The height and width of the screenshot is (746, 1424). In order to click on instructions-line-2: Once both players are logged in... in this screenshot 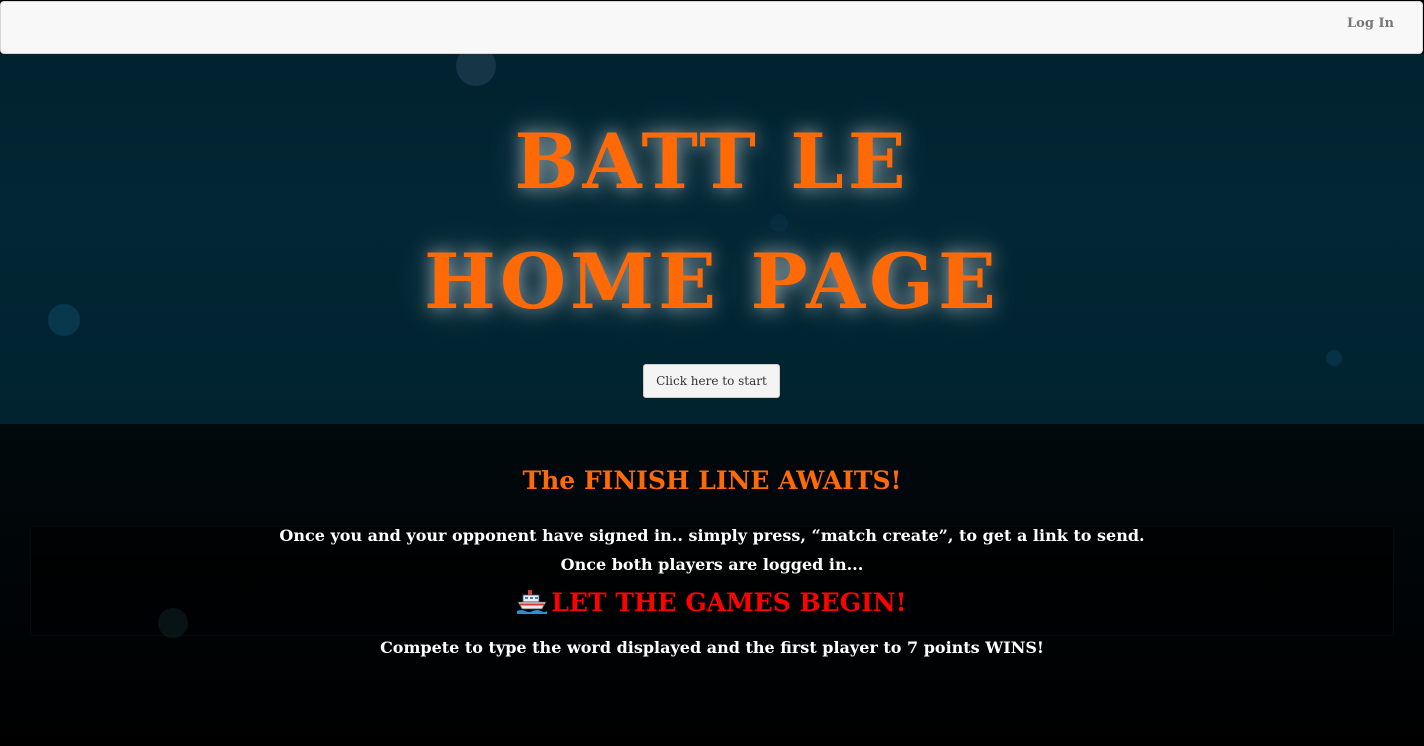, I will do `click(712, 564)`.